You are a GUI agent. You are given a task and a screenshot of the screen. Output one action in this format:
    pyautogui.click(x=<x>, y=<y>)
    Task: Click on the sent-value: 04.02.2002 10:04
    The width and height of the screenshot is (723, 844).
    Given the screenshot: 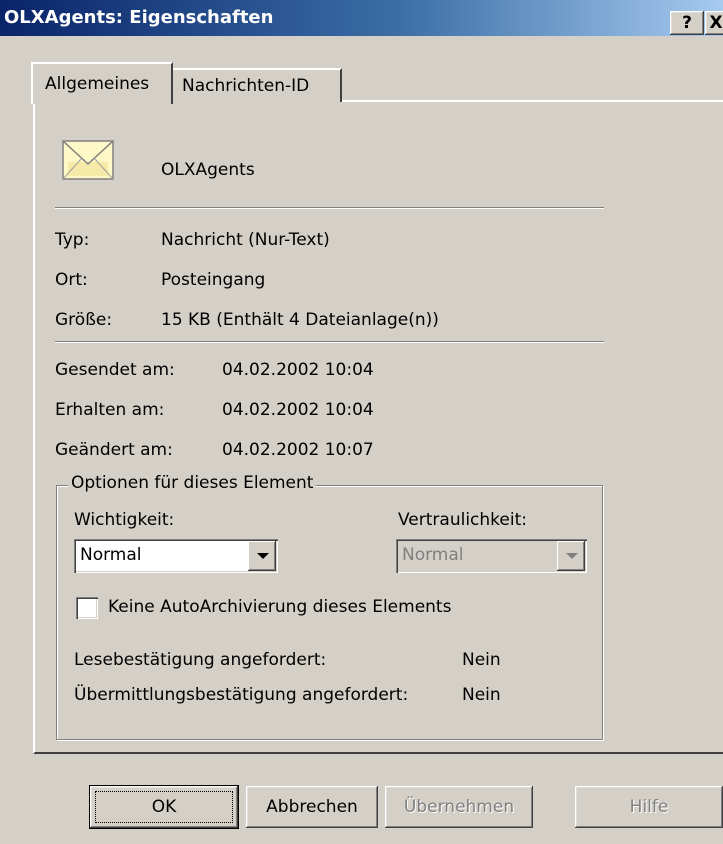 What is the action you would take?
    pyautogui.click(x=298, y=370)
    